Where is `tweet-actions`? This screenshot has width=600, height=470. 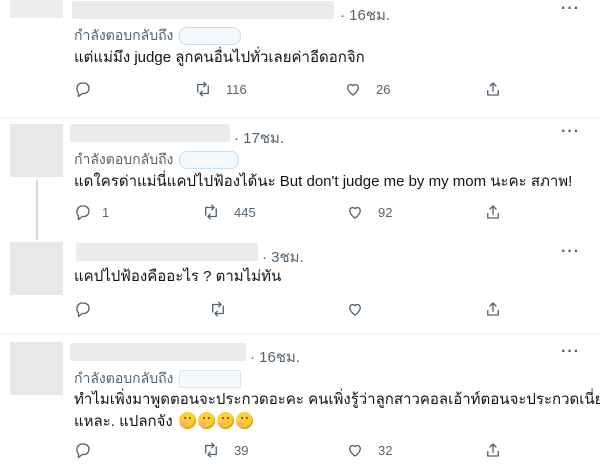 tweet-actions is located at coordinates (309, 312).